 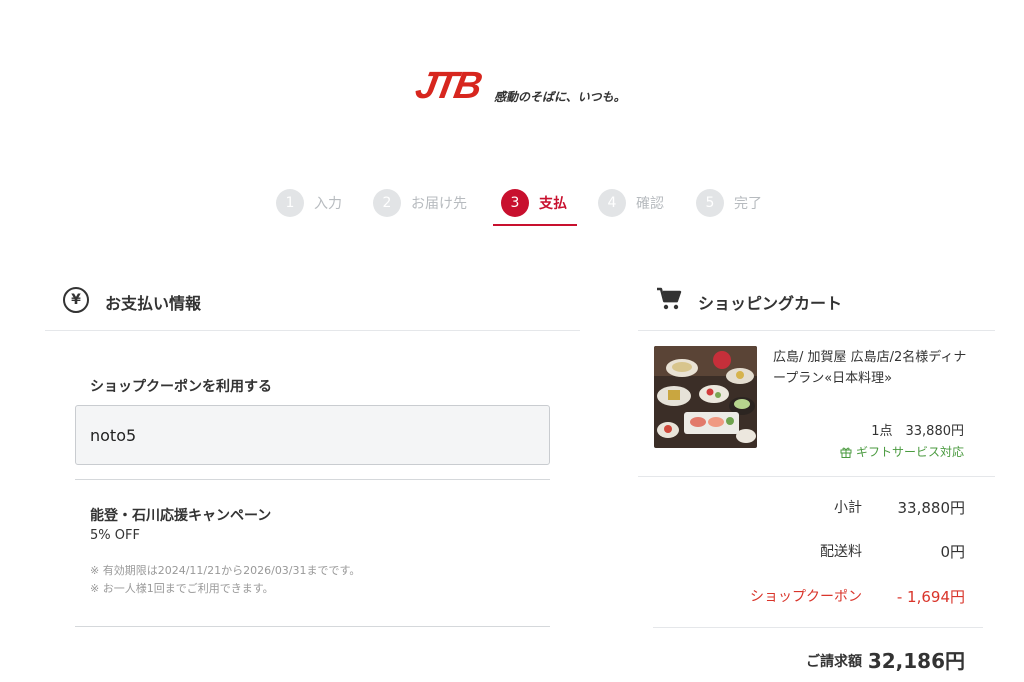 I want to click on checkout-steps: 1 入力 2 お届け先 3 支払 4 確認 5 完了, so click(x=522, y=206).